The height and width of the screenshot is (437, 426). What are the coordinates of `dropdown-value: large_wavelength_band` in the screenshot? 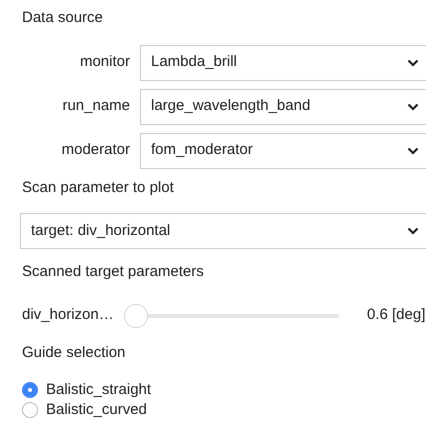 It's located at (230, 106).